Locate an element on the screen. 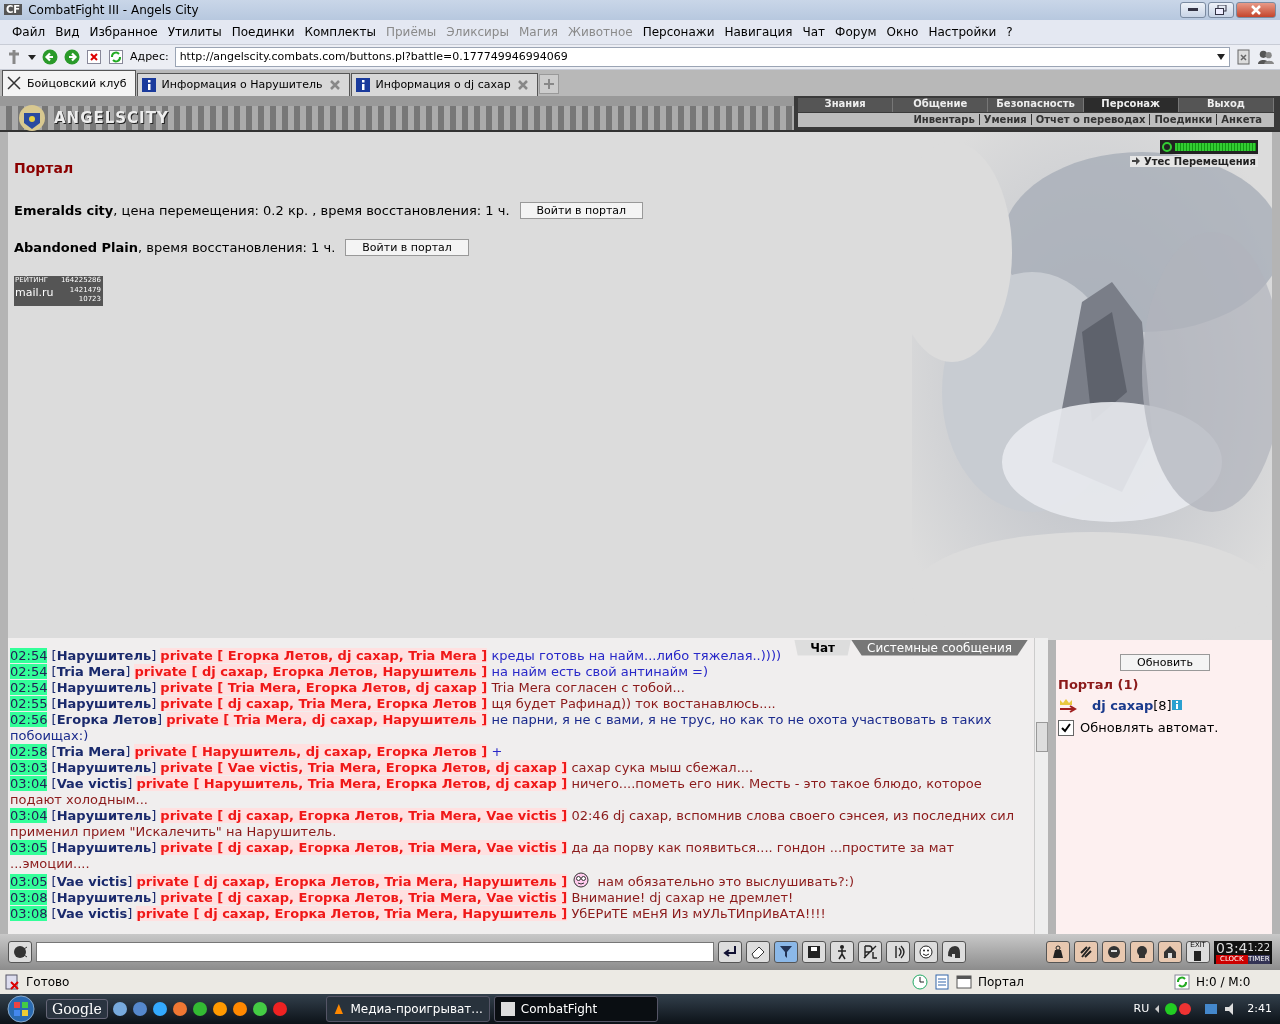  minimize-button is located at coordinates (1193, 9).